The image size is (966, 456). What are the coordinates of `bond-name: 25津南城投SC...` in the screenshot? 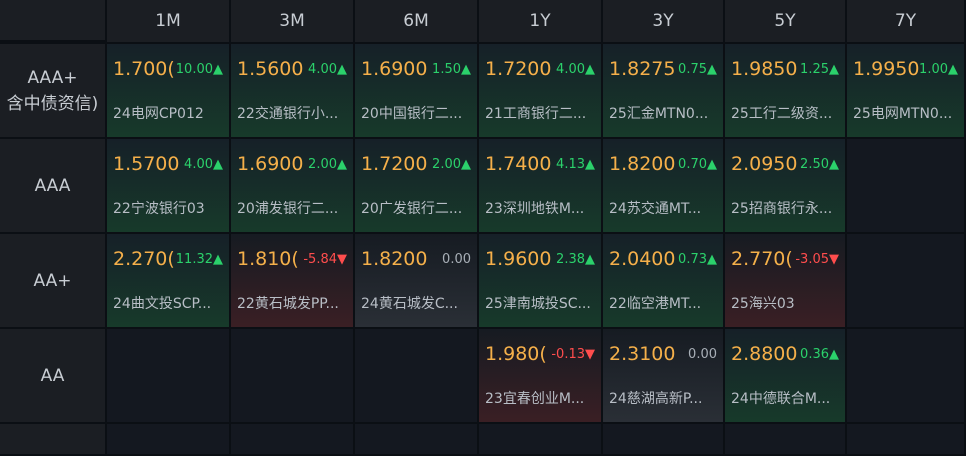 It's located at (538, 304).